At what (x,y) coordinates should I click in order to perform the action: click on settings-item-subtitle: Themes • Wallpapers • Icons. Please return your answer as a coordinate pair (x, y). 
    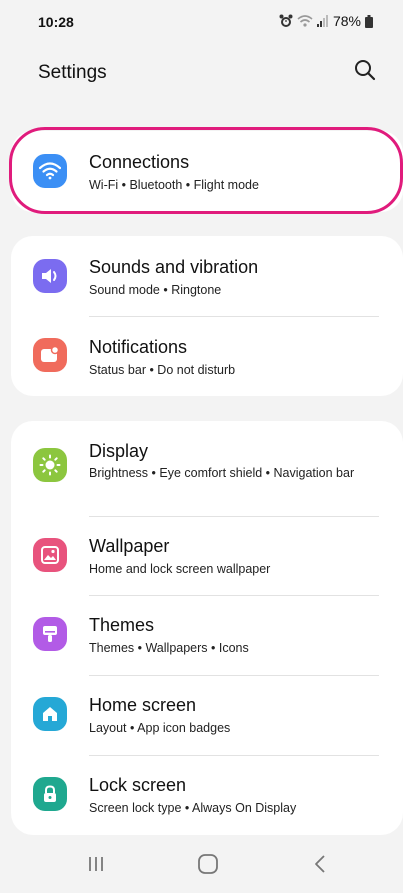
    Looking at the image, I should click on (169, 648).